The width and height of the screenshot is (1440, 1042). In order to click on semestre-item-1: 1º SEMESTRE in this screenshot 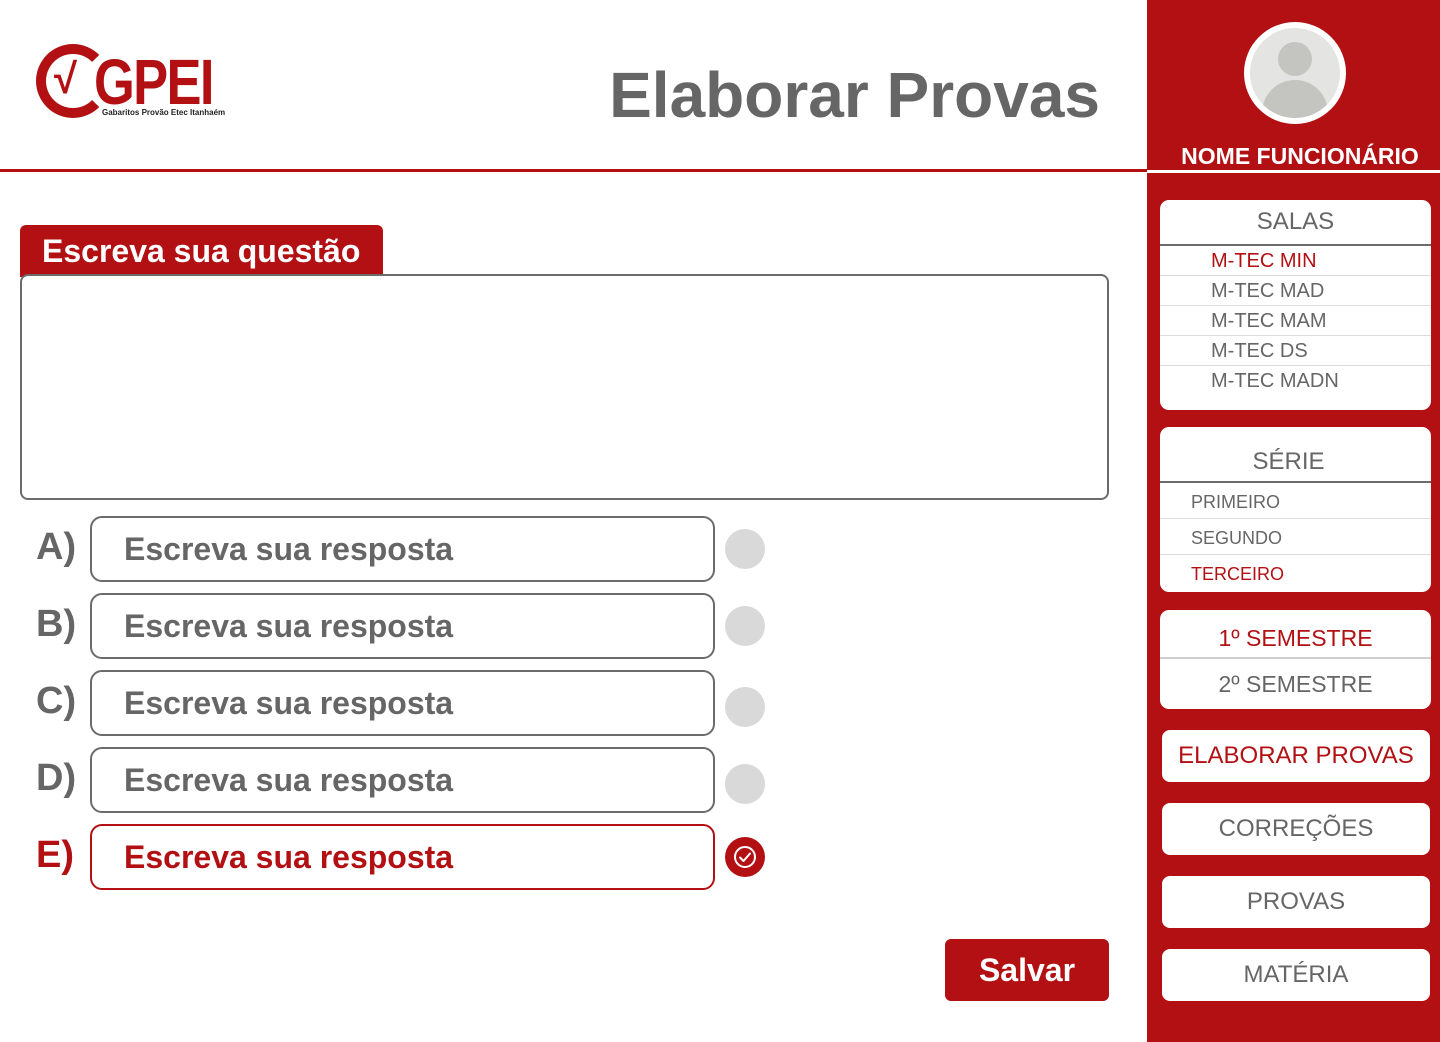, I will do `click(1295, 634)`.